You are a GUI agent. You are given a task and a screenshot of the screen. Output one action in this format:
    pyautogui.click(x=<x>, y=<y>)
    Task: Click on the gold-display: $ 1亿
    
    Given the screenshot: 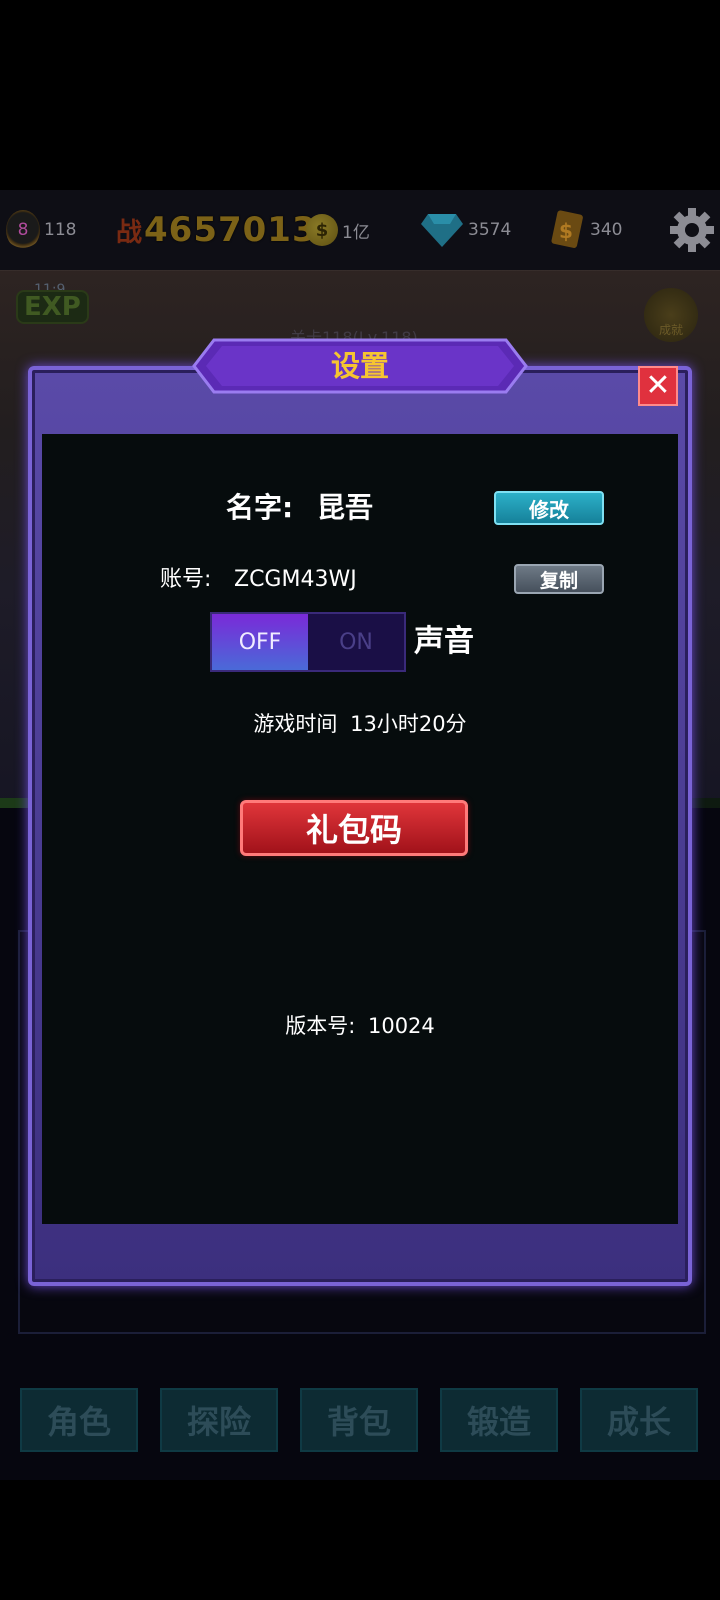 What is the action you would take?
    pyautogui.click(x=338, y=230)
    